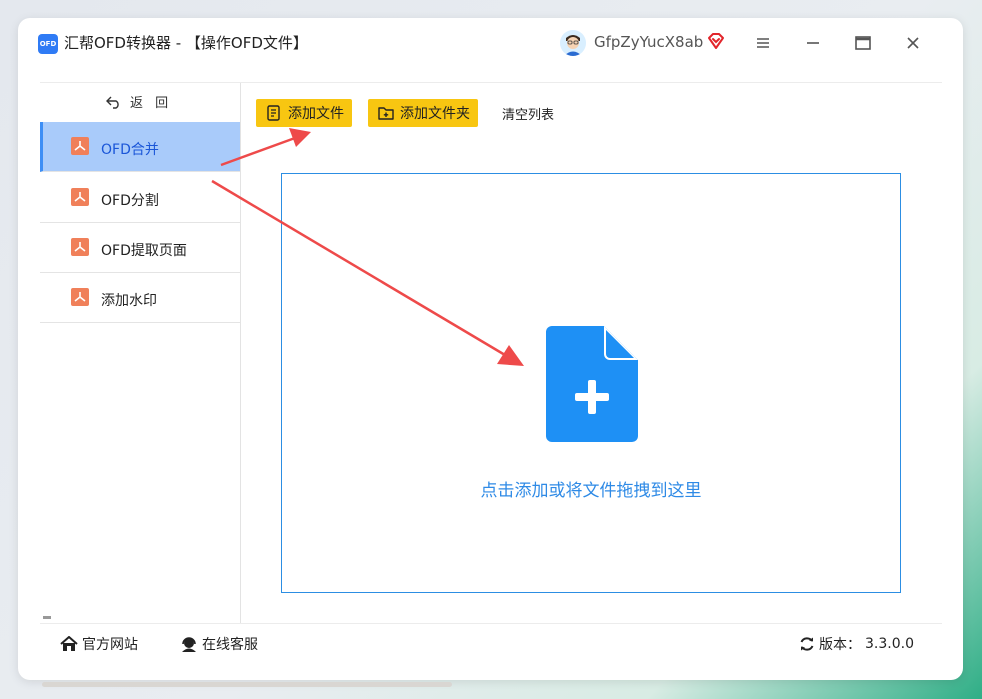 The image size is (982, 699). I want to click on home-icon, so click(69, 643).